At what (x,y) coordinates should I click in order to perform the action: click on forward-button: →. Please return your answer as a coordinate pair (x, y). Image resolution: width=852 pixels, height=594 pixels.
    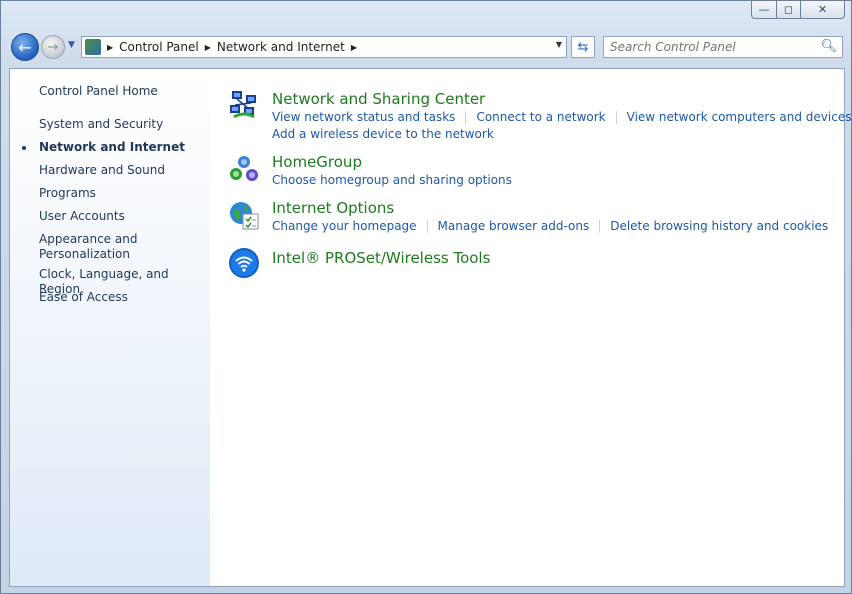
    Looking at the image, I should click on (53, 47).